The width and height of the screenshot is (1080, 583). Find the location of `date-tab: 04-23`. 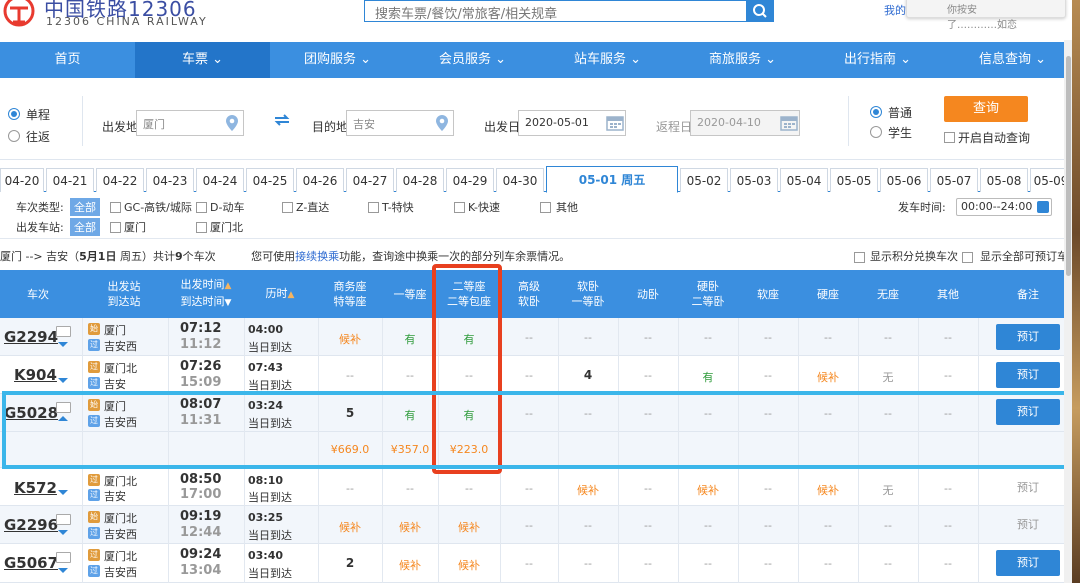

date-tab: 04-23 is located at coordinates (170, 180).